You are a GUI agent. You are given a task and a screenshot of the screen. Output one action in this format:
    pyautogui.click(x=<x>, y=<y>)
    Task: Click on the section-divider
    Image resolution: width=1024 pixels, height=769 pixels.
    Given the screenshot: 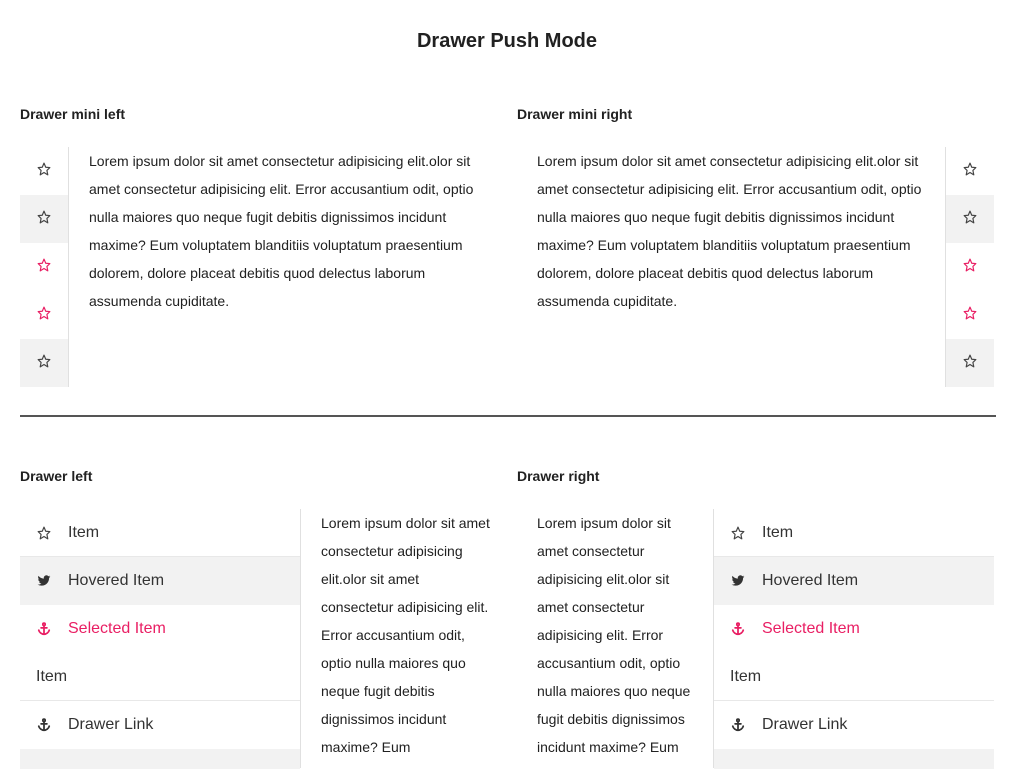 What is the action you would take?
    pyautogui.click(x=508, y=416)
    